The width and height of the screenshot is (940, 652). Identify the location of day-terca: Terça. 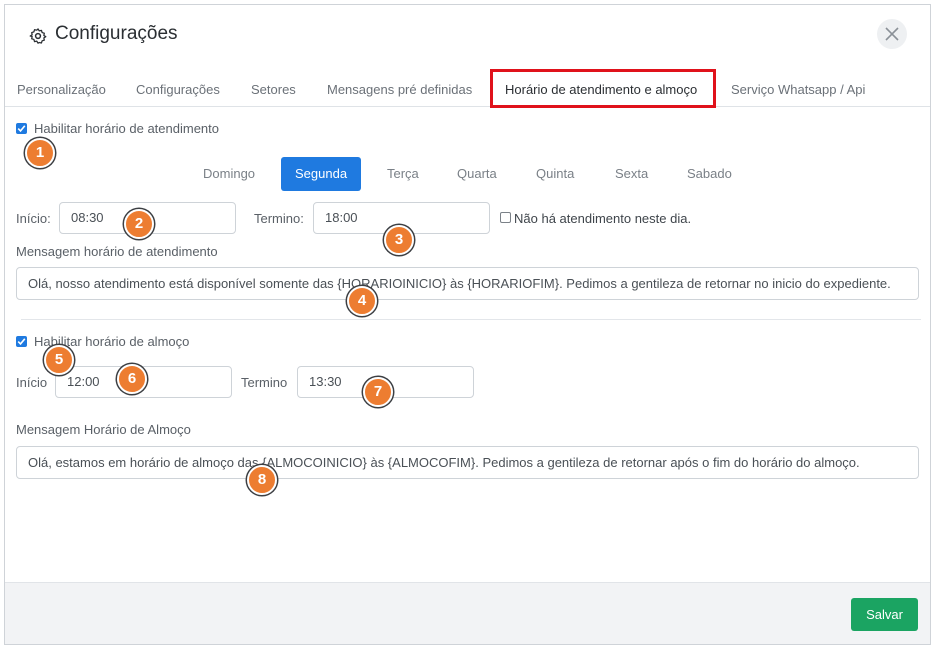
(403, 174).